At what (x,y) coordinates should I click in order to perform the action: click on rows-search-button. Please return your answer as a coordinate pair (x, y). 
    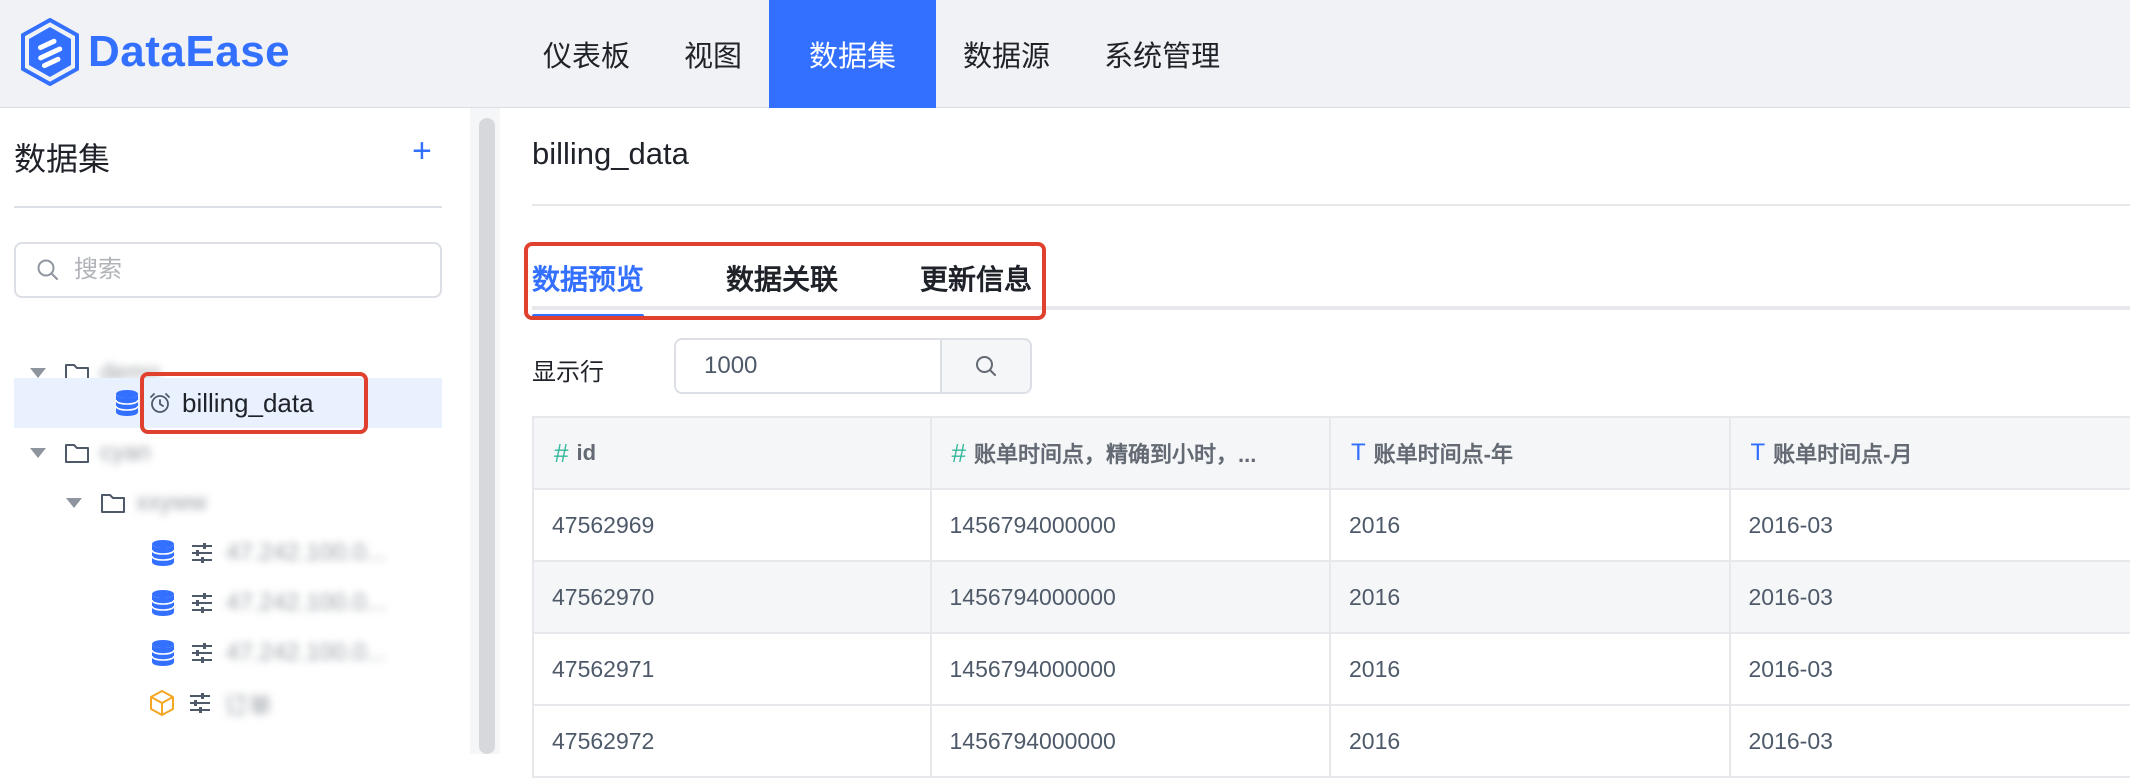
    Looking at the image, I should click on (986, 366).